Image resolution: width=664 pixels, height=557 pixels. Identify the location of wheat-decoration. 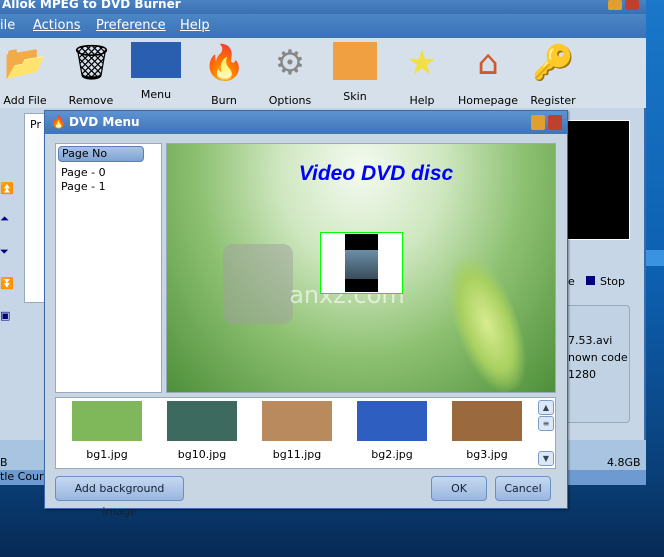
(487, 319).